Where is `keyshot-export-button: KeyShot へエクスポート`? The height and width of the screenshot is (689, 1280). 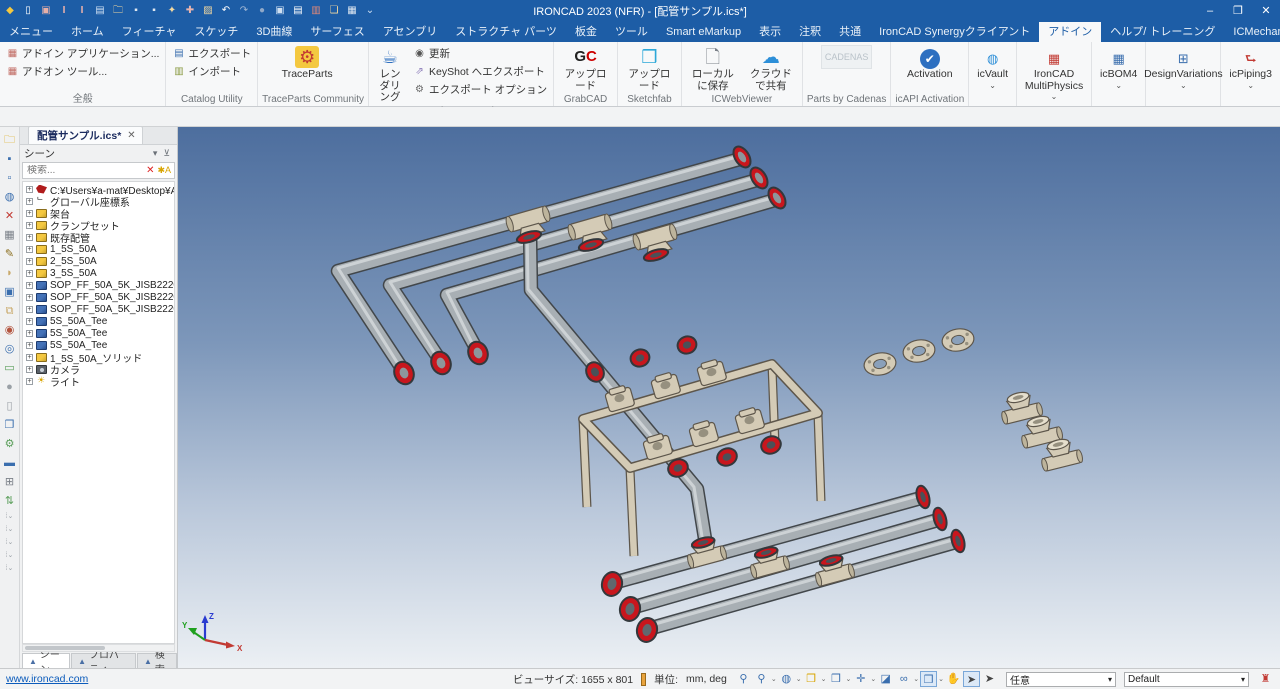
keyshot-export-button: KeyShot へエクスポート is located at coordinates (480, 71).